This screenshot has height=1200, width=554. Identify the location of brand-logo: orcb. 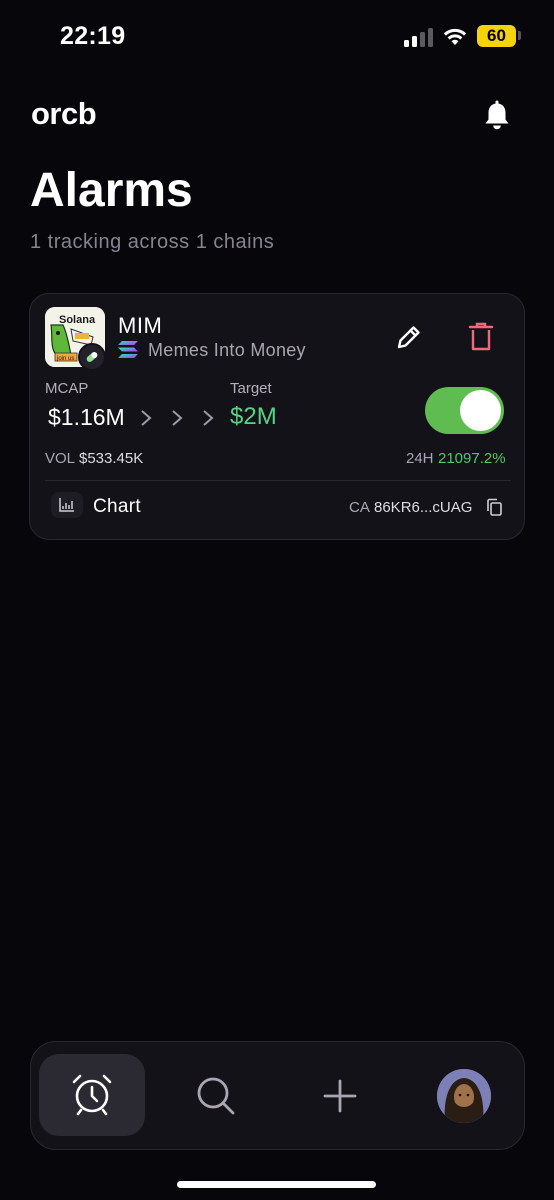
(64, 113).